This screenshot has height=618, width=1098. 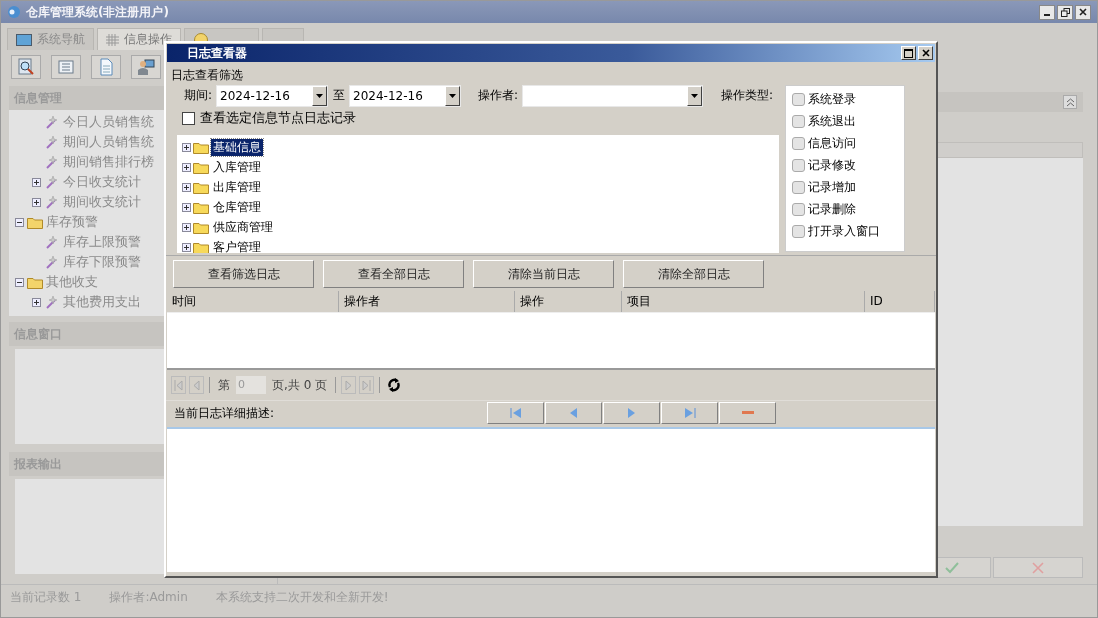 I want to click on checkbox-label: 记录修改, so click(x=832, y=165).